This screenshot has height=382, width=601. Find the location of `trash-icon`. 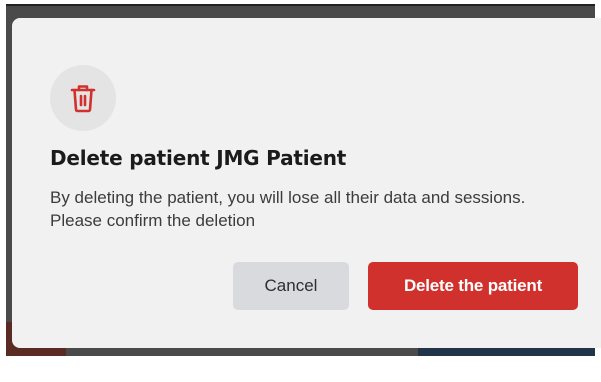

trash-icon is located at coordinates (83, 99).